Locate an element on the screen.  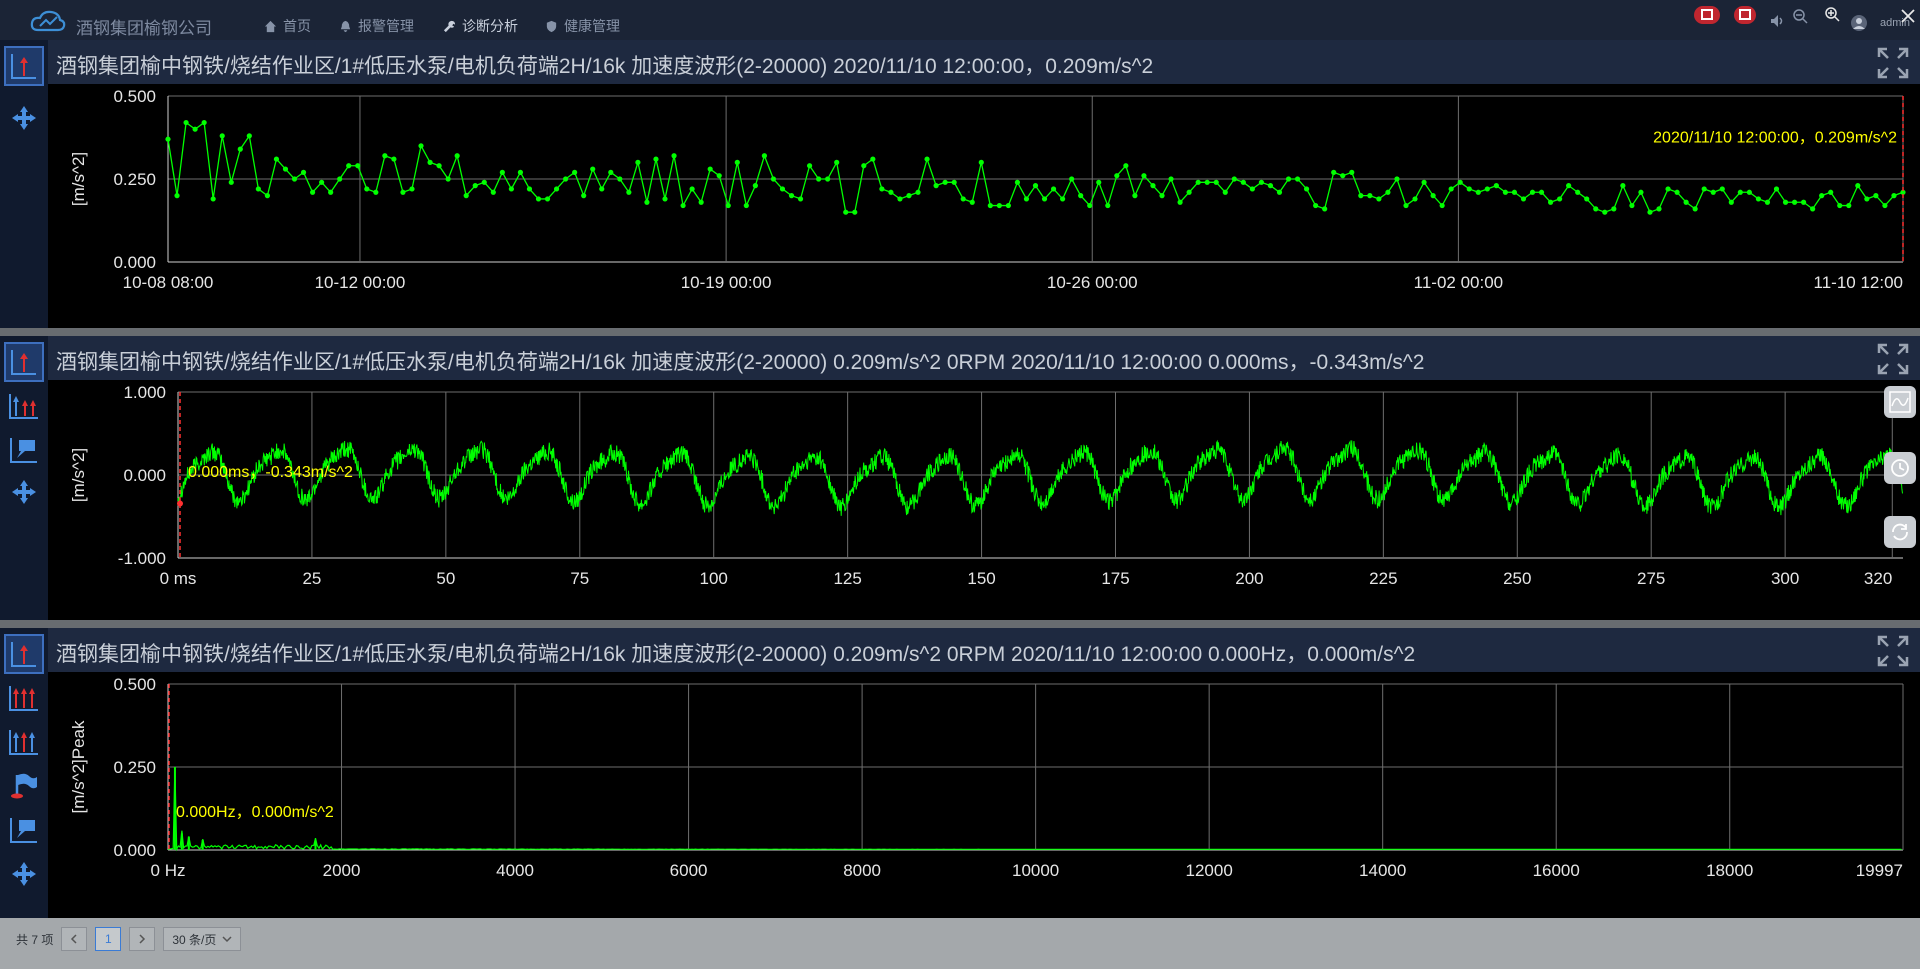
waveform-refresh-button is located at coordinates (1900, 532).